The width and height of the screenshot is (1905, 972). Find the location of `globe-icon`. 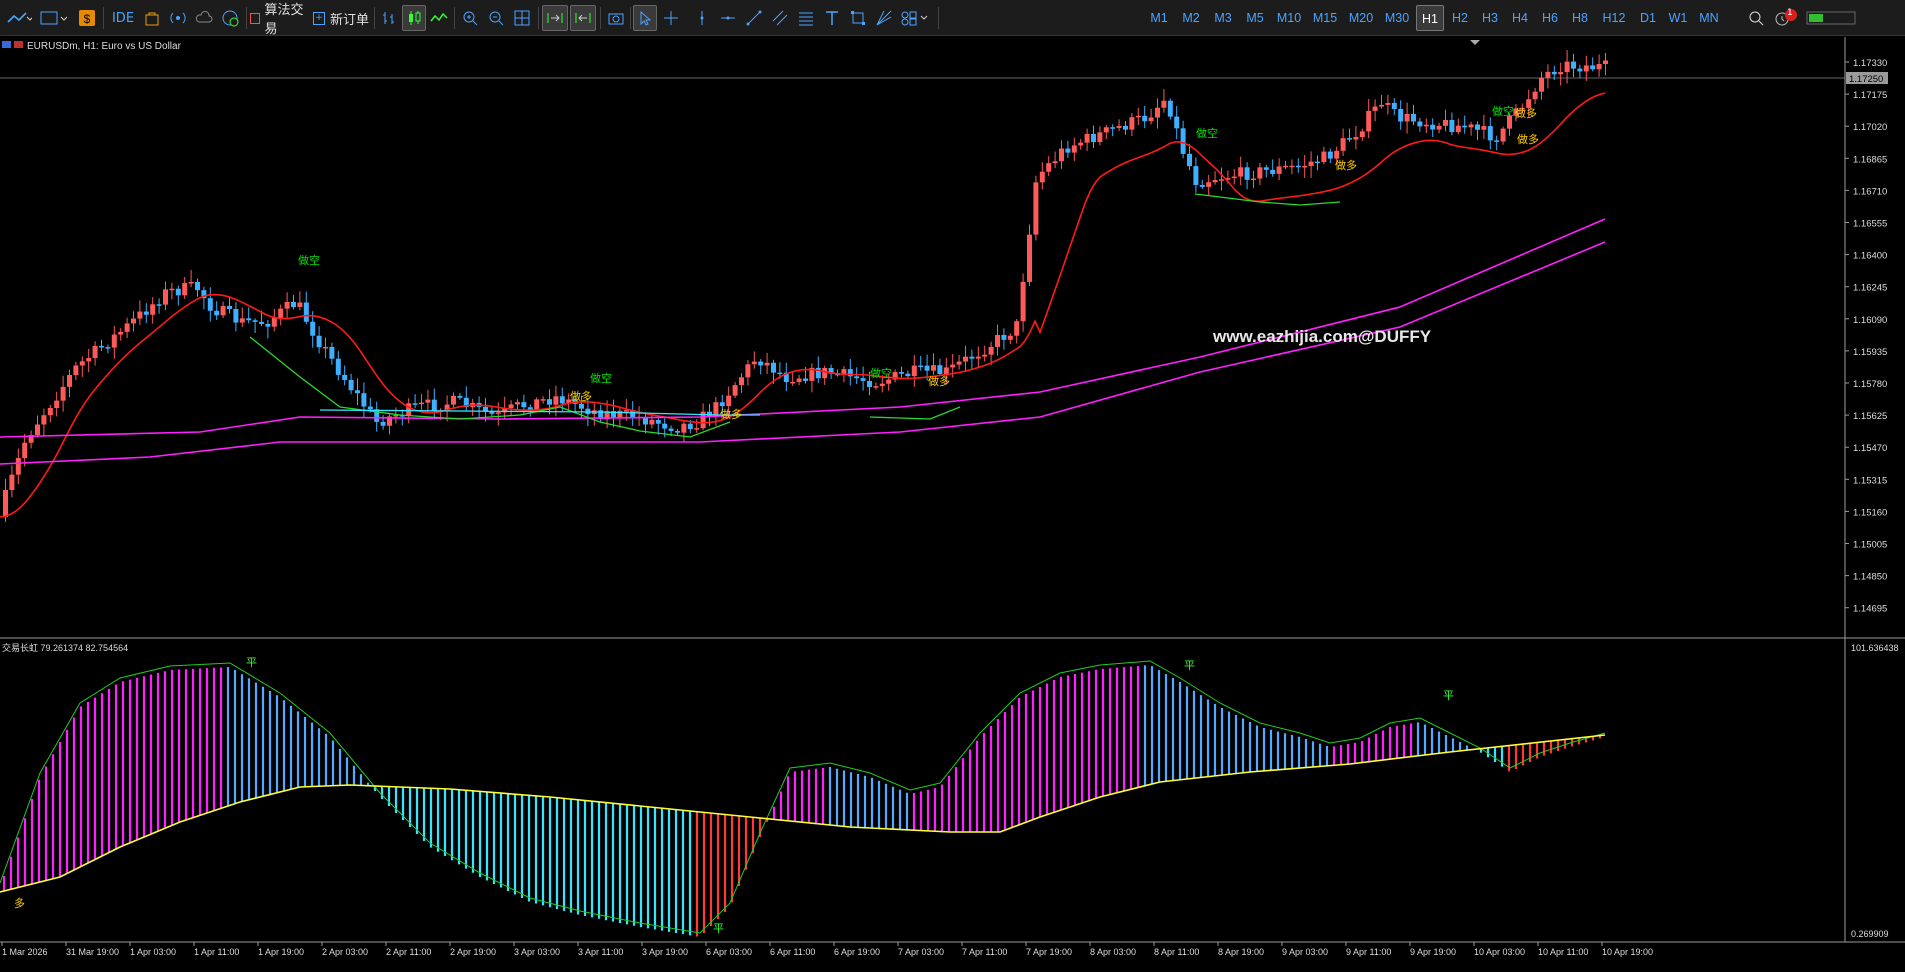

globe-icon is located at coordinates (230, 18).